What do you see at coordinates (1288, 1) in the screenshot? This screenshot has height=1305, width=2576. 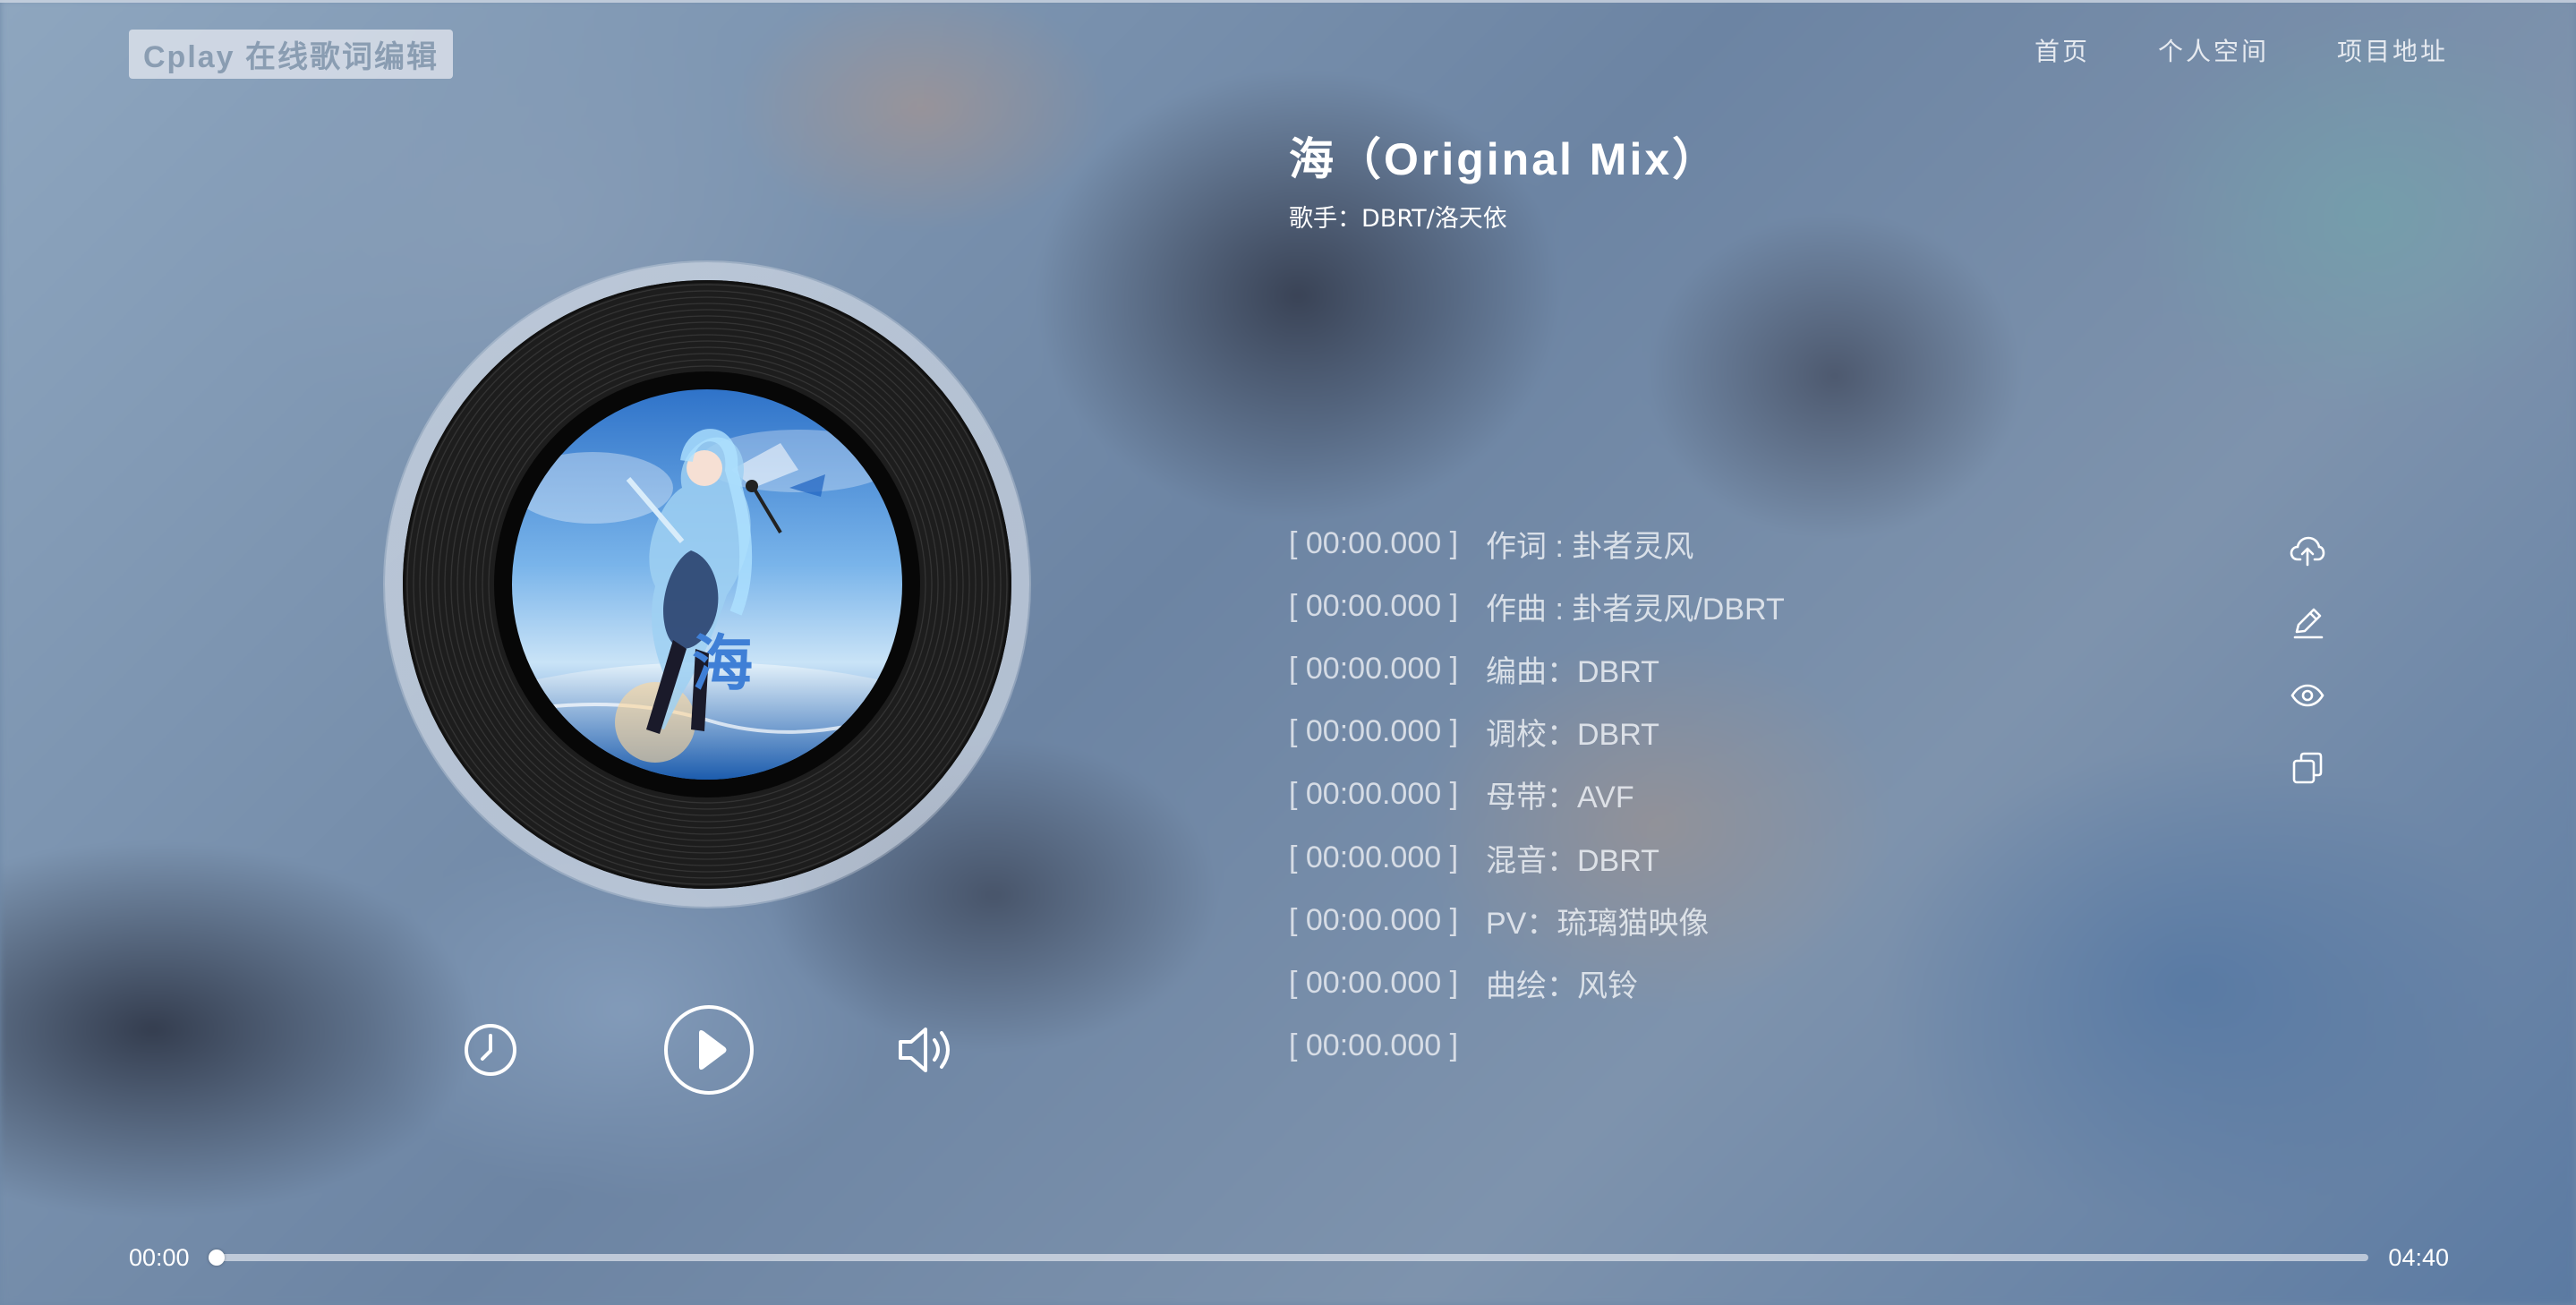 I see `top-border` at bounding box center [1288, 1].